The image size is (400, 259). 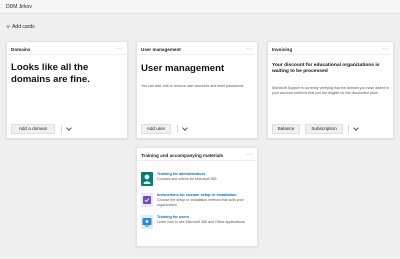 I want to click on subscription-button: Subscription, so click(x=324, y=129).